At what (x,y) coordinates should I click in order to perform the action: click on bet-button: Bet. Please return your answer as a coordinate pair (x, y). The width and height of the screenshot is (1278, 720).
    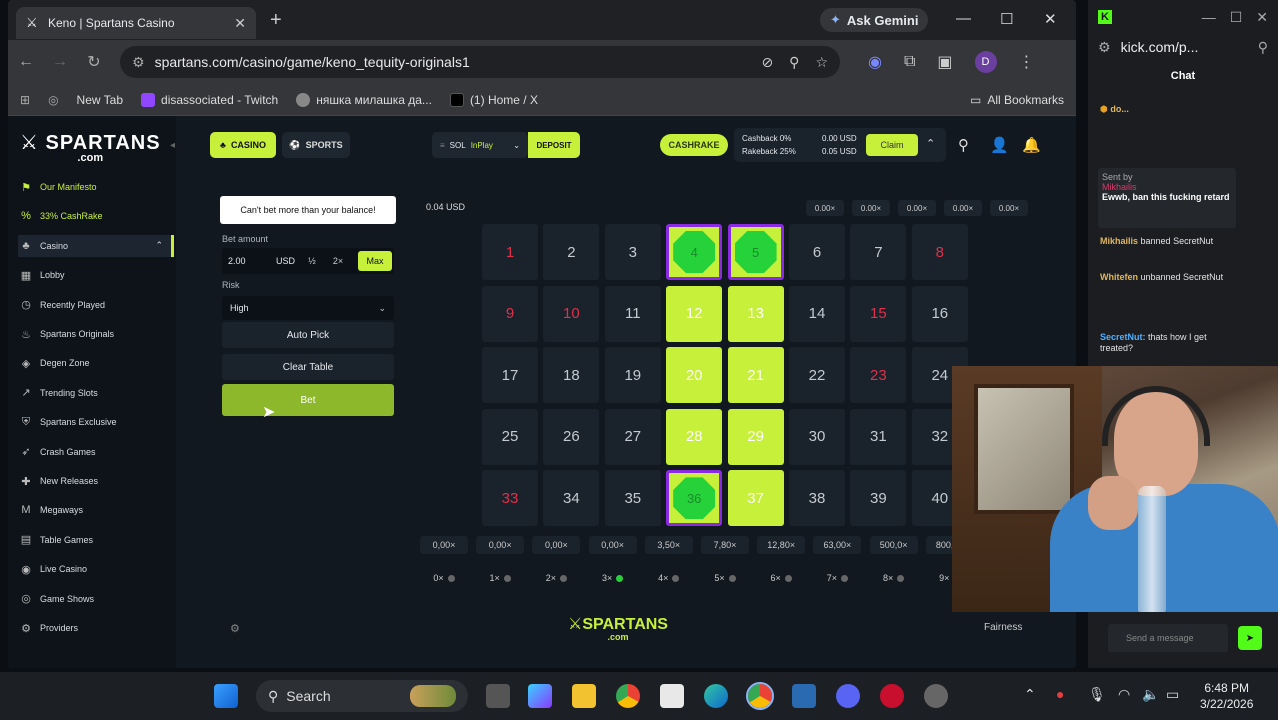
    Looking at the image, I should click on (308, 400).